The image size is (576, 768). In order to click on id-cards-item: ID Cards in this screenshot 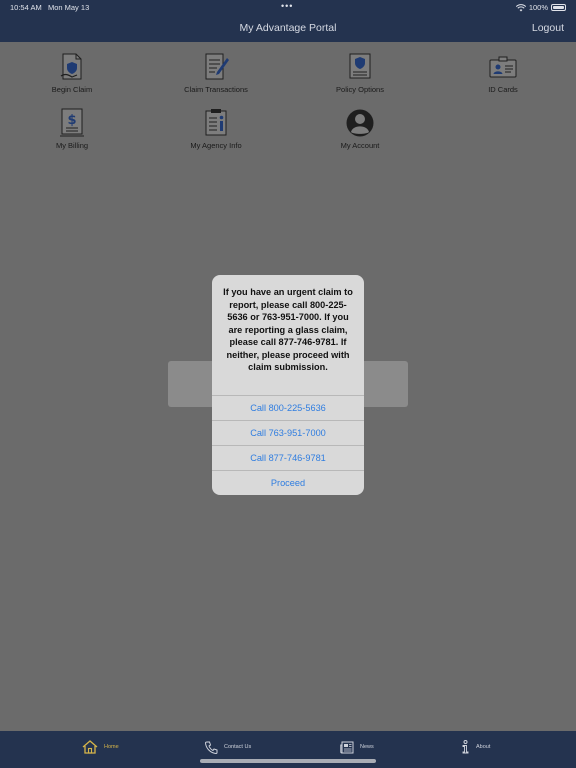, I will do `click(503, 73)`.